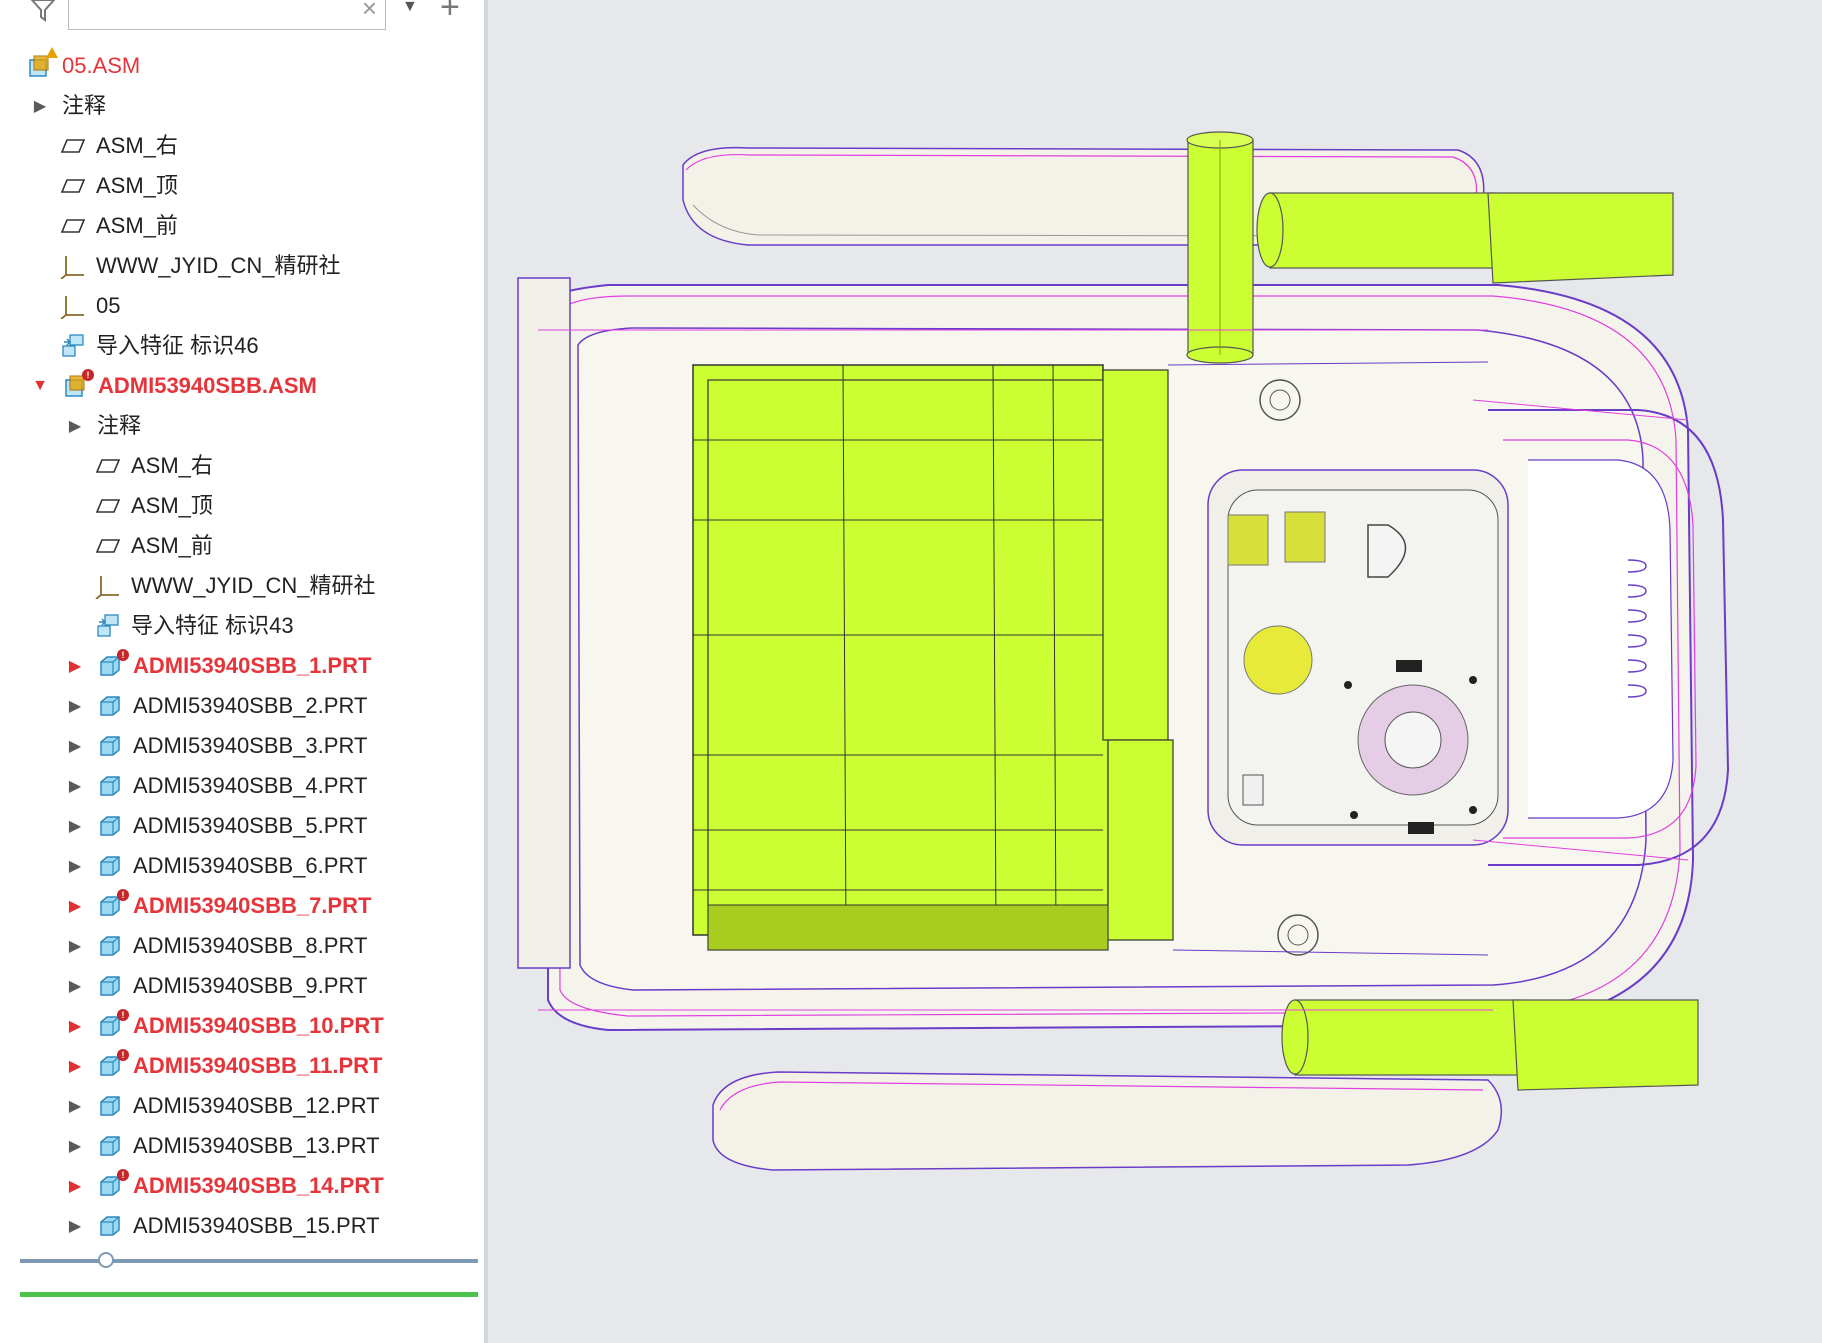 The height and width of the screenshot is (1343, 1822). I want to click on tree-item-admi53940sbb-10-prt: ▶! ADMI53940SBB_10.PRT, so click(225, 1026).